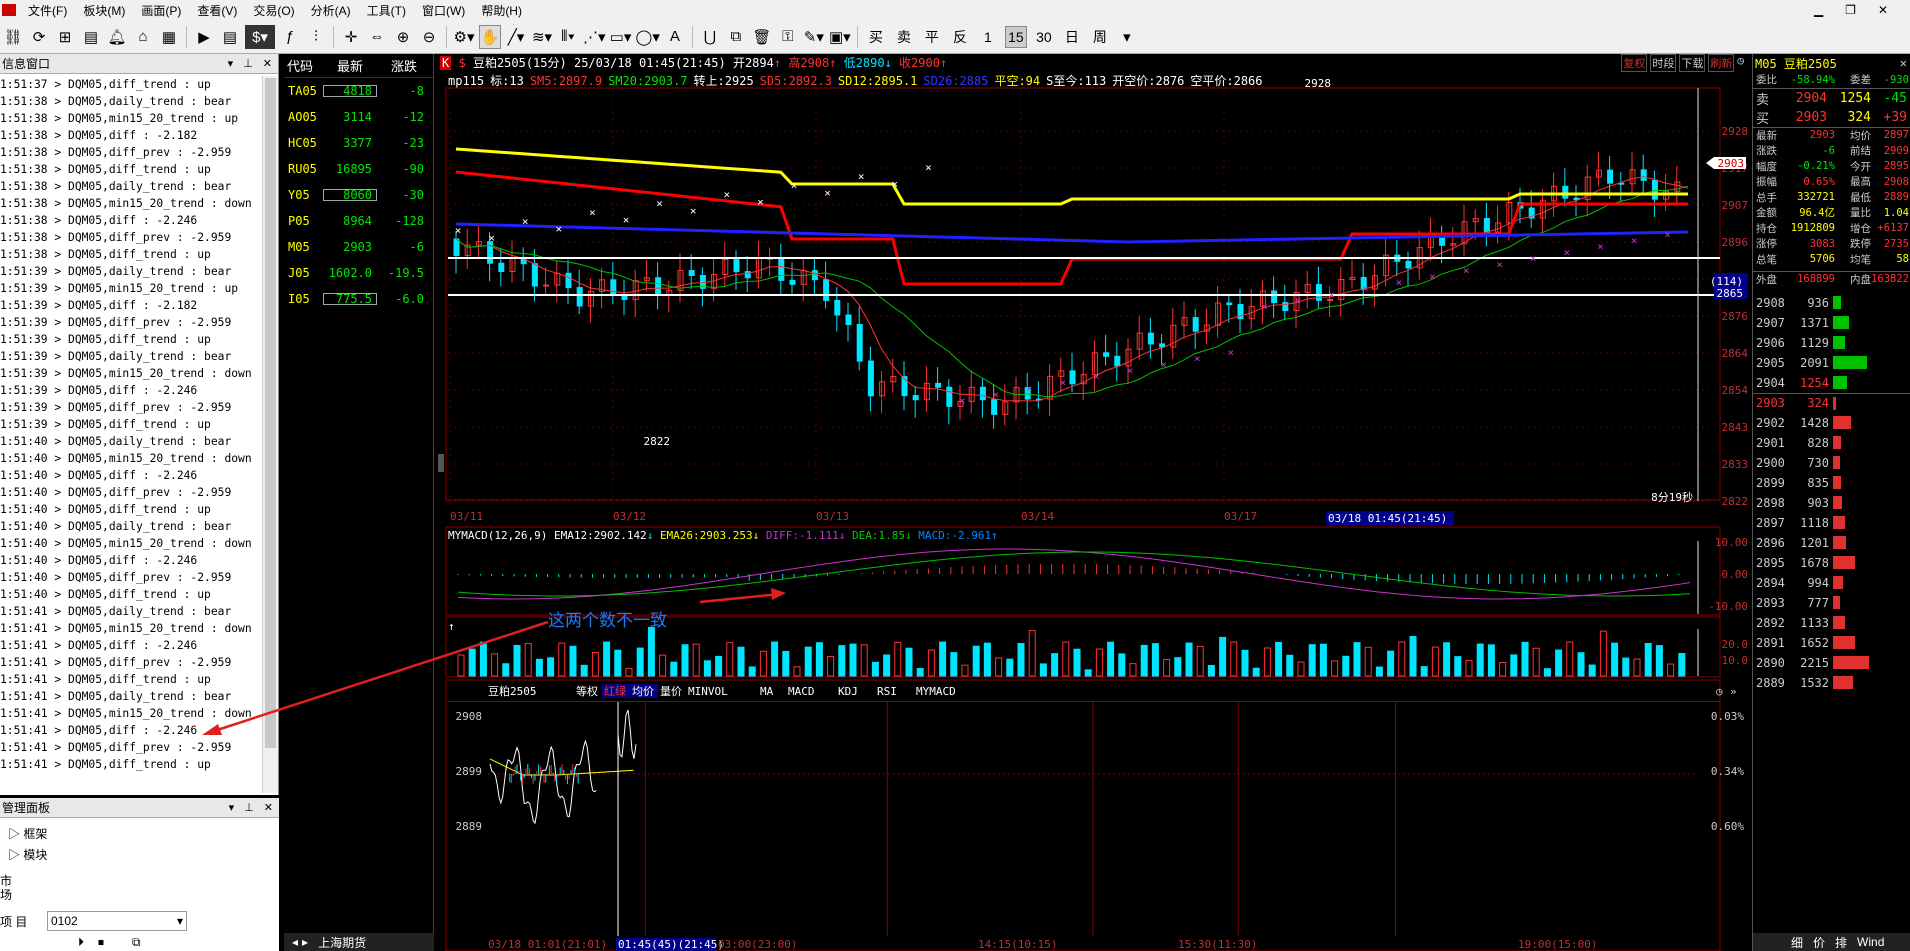 This screenshot has height=951, width=1910. I want to click on menu-view: 查看(V), so click(217, 10).